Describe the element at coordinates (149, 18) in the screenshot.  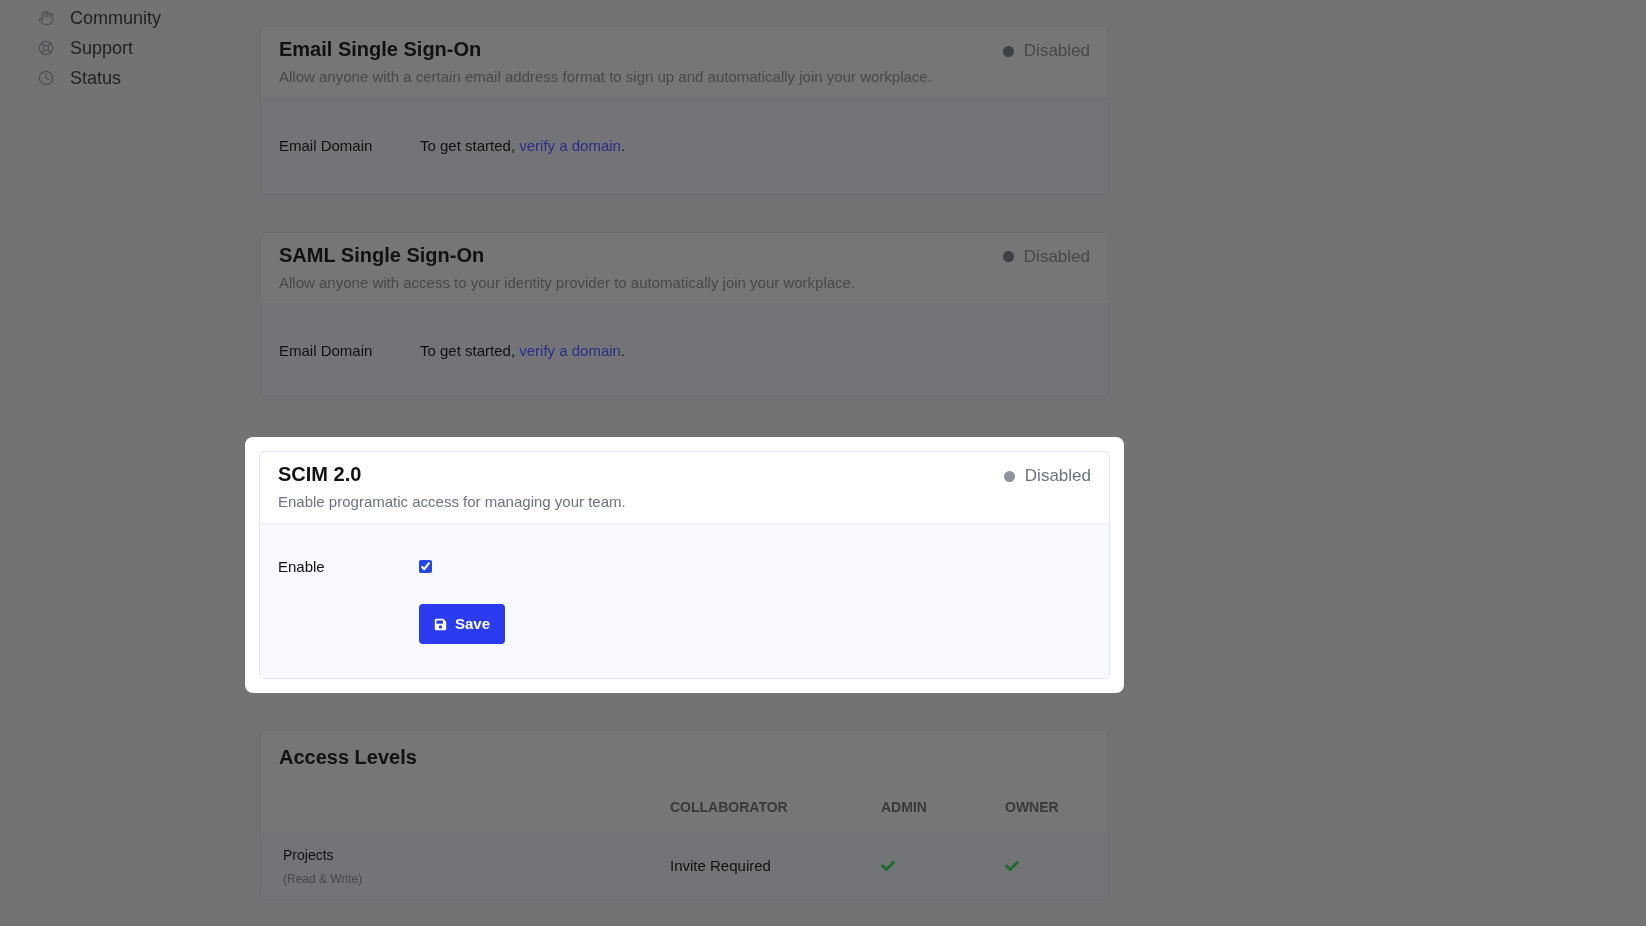
I see `sidebar-item: Community` at that location.